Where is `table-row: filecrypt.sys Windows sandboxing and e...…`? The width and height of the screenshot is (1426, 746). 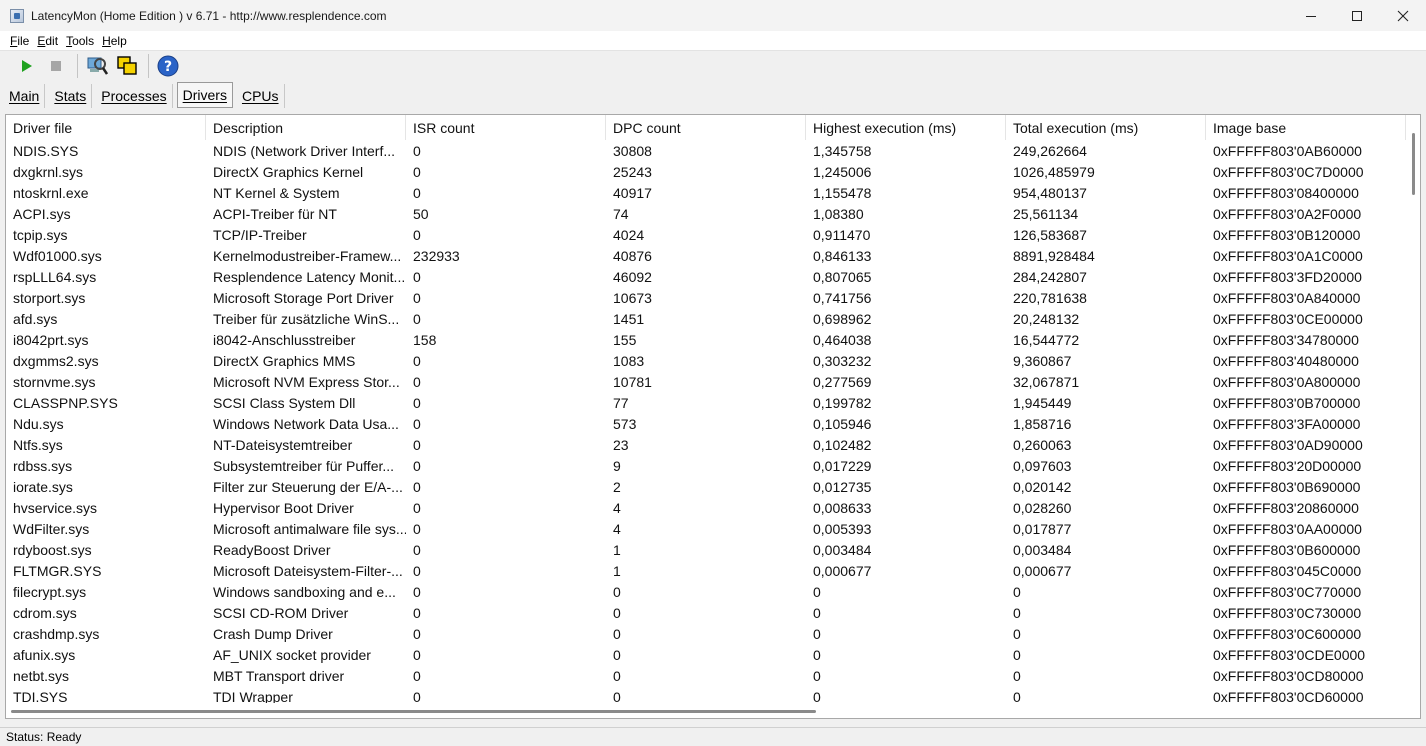
table-row: filecrypt.sys Windows sandboxing and e...… is located at coordinates (706, 591).